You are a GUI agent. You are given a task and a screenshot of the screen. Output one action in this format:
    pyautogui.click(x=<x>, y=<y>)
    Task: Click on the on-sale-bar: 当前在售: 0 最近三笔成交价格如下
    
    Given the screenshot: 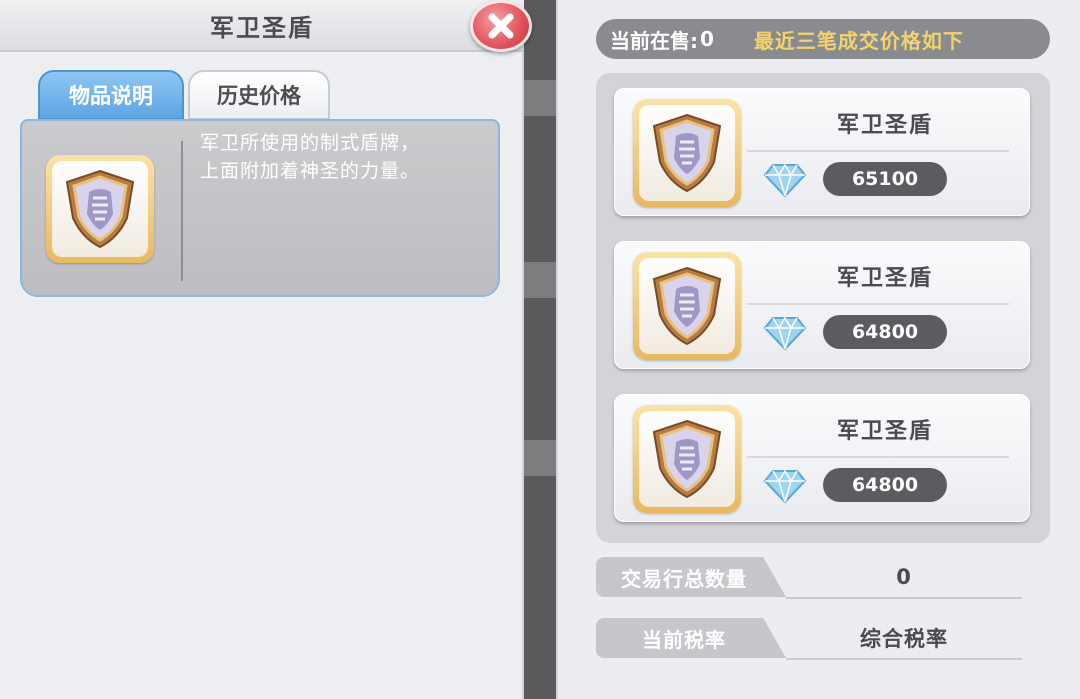 What is the action you would take?
    pyautogui.click(x=823, y=39)
    